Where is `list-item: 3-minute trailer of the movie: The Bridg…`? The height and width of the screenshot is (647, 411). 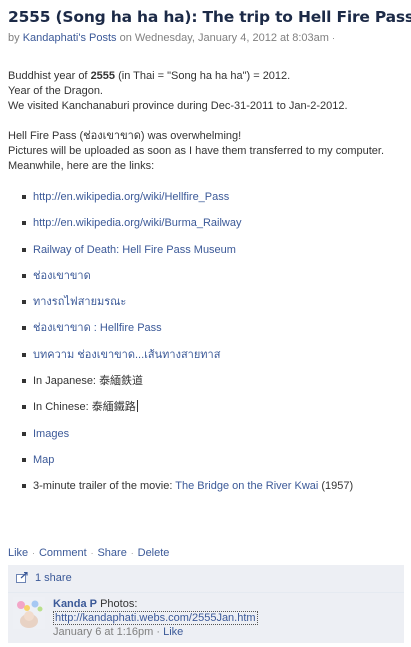
list-item: 3-minute trailer of the movie: The Bridg… is located at coordinates (212, 492).